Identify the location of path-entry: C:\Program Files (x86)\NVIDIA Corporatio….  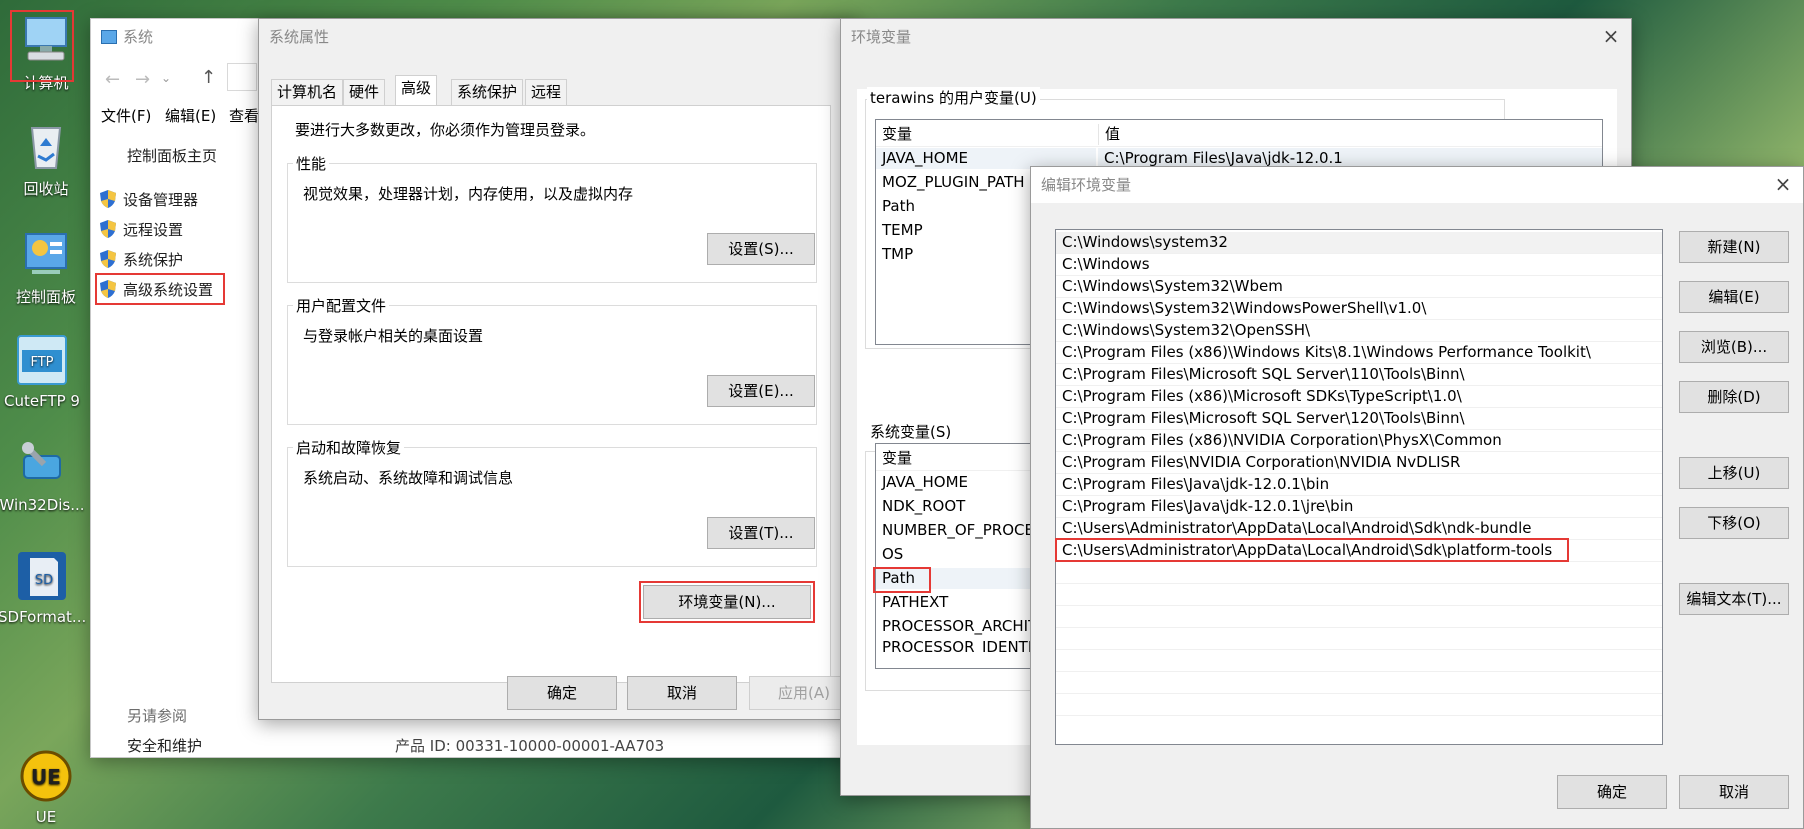
(1359, 440).